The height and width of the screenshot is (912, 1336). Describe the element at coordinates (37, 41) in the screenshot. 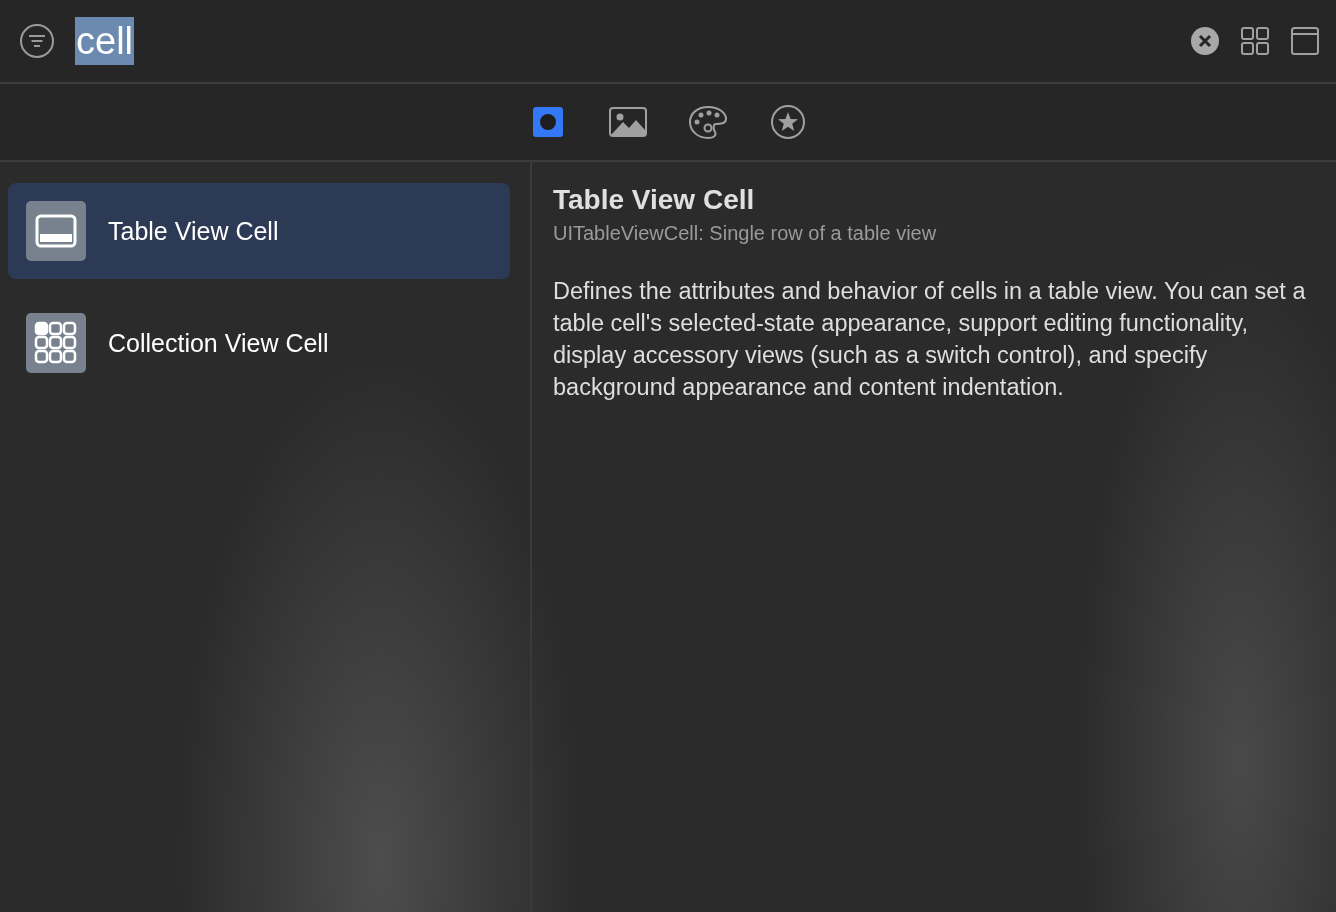

I see `filter-icon` at that location.